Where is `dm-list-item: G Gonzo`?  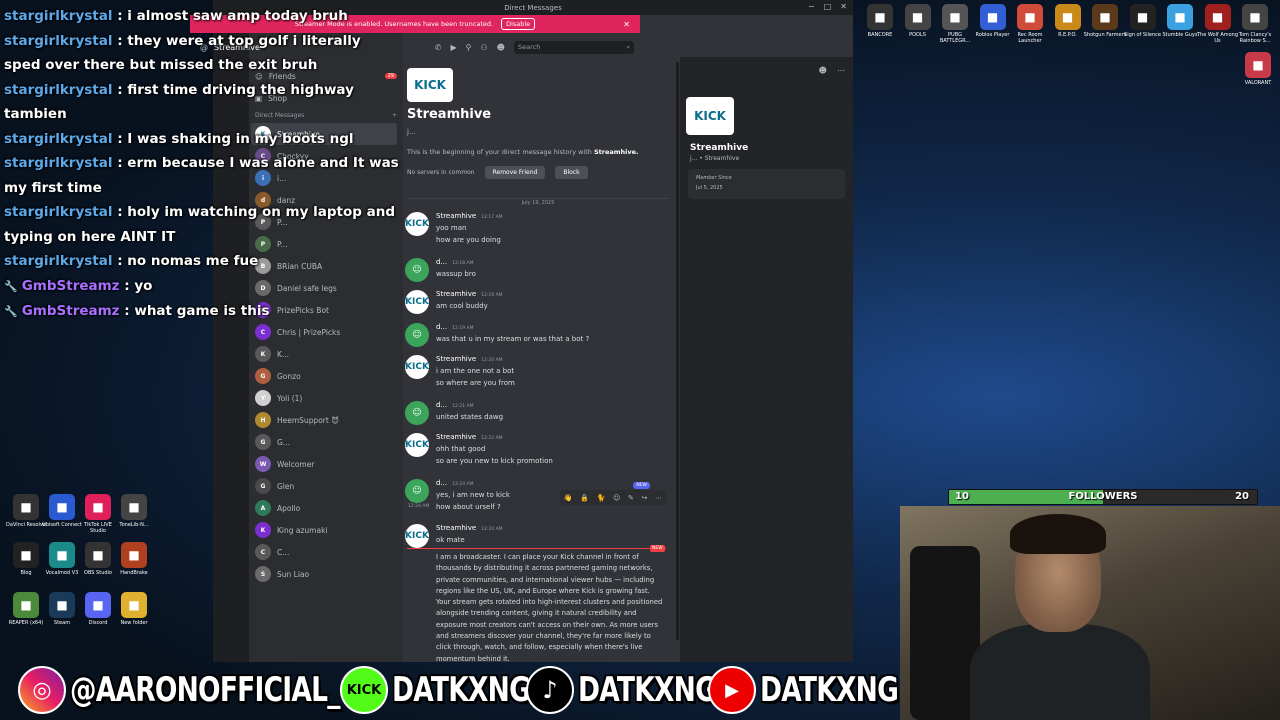 dm-list-item: G Gonzo is located at coordinates (324, 376).